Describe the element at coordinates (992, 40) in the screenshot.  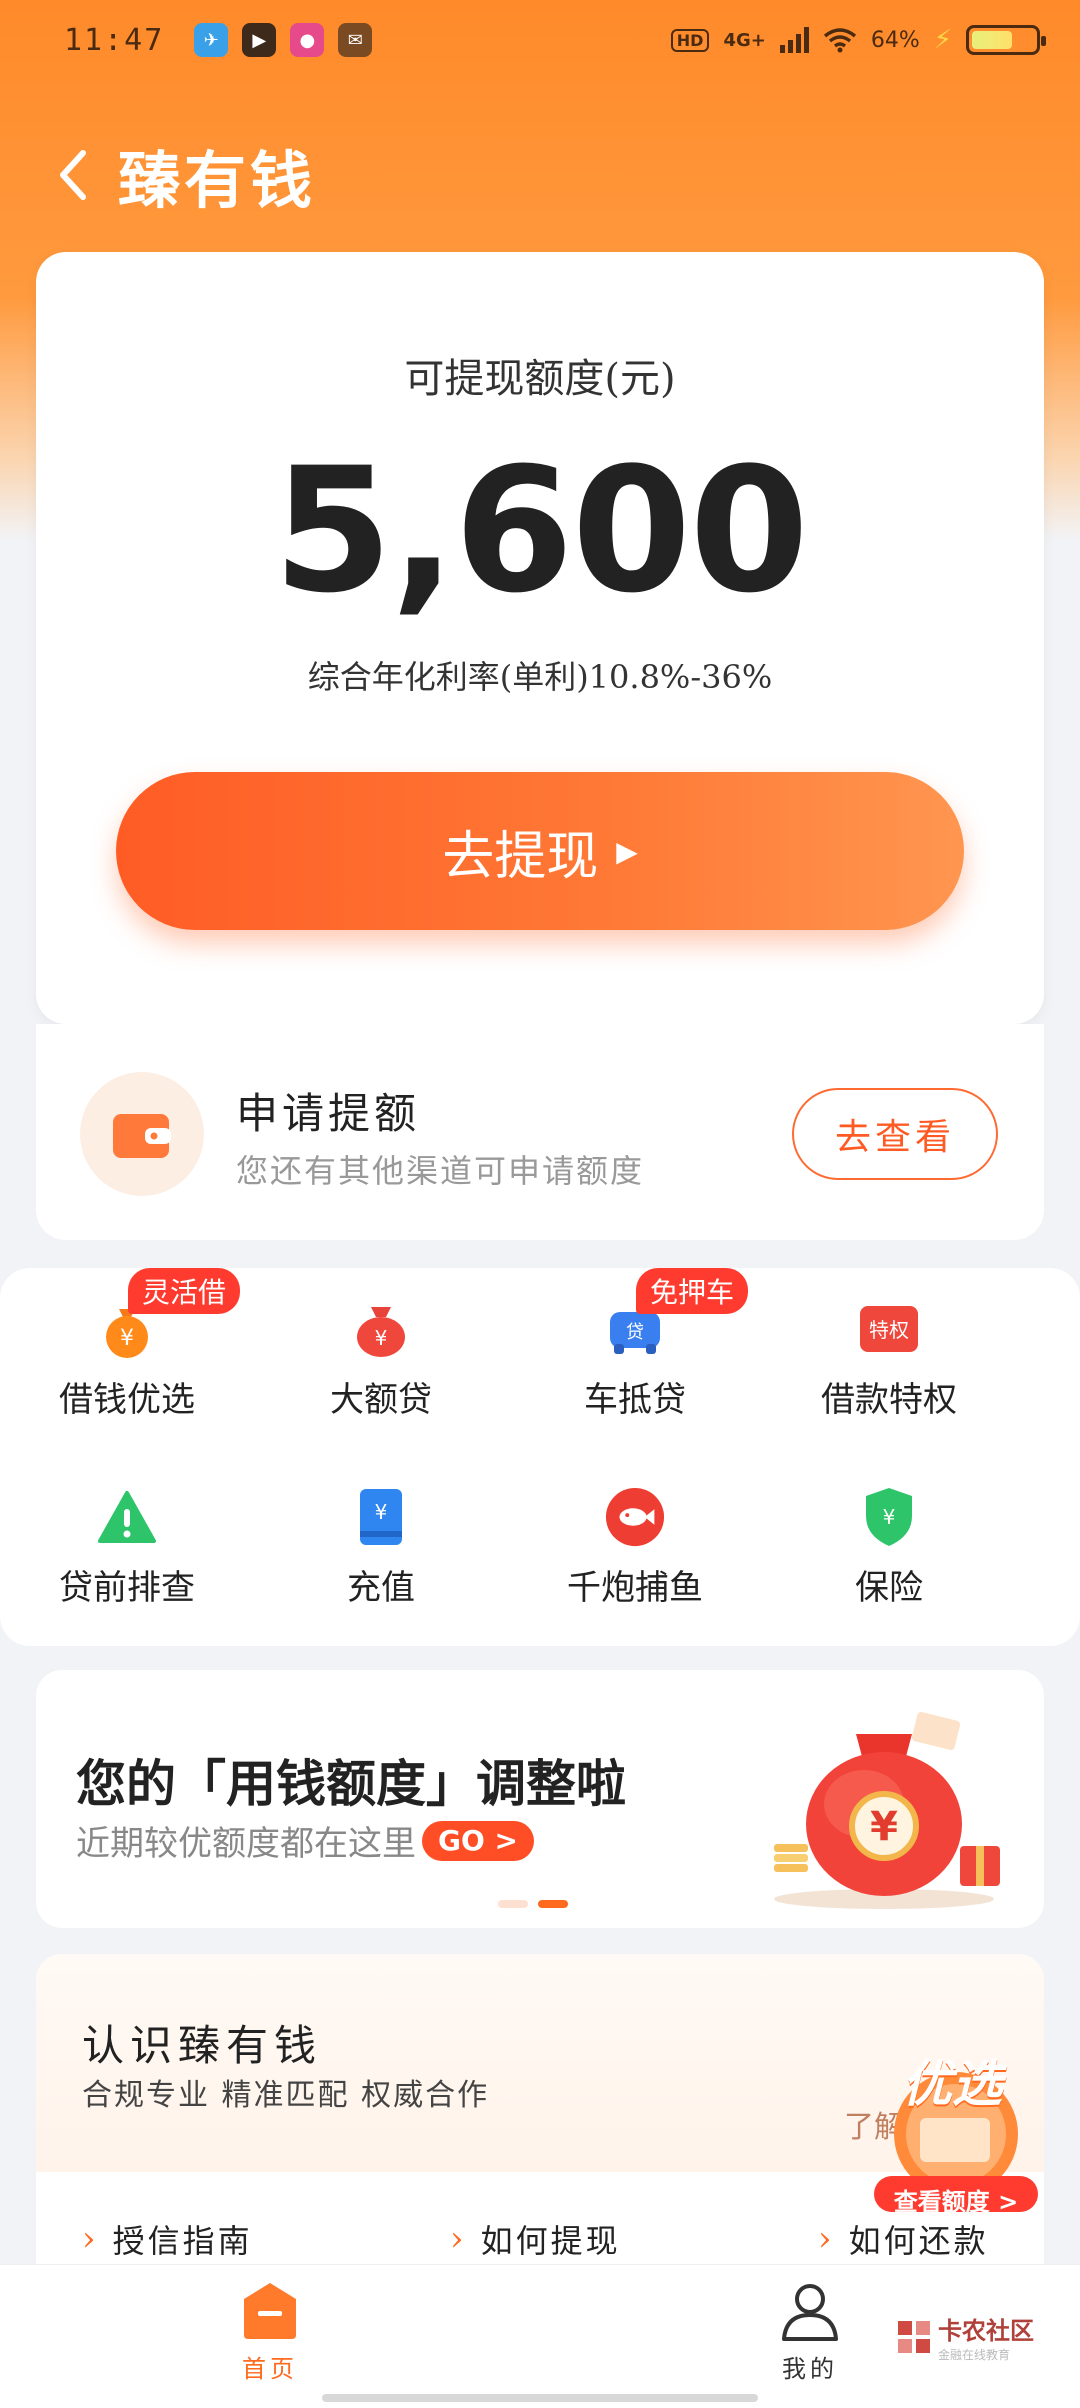
I see `battery-level` at that location.